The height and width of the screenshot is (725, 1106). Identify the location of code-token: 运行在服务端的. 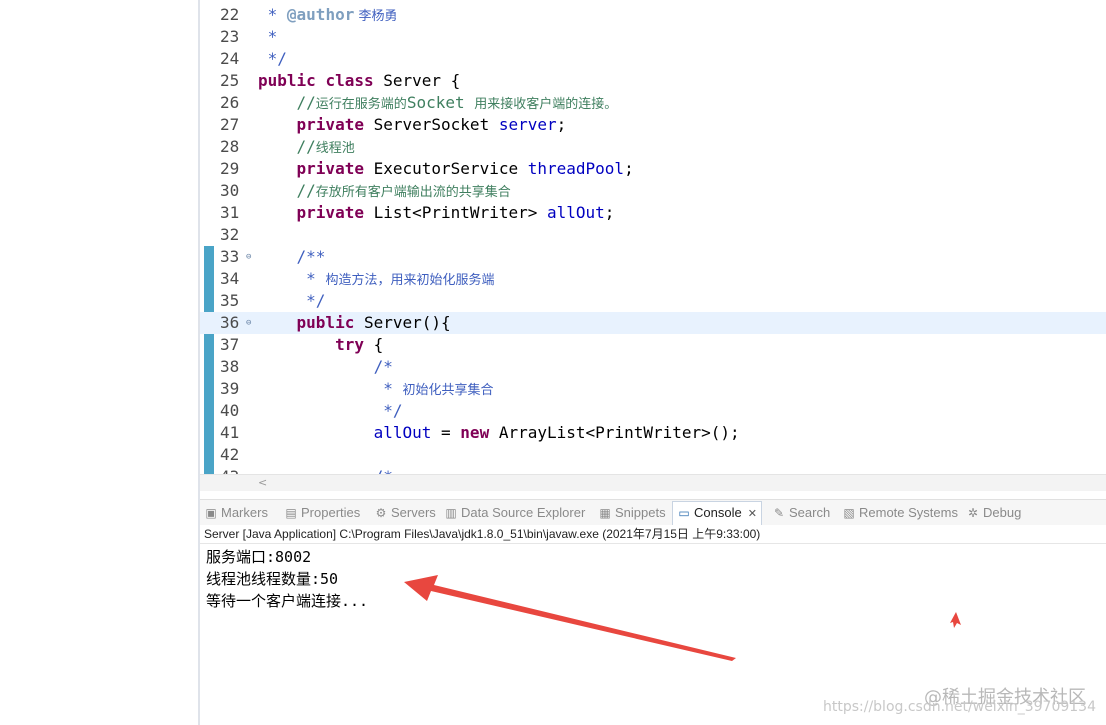
(361, 104).